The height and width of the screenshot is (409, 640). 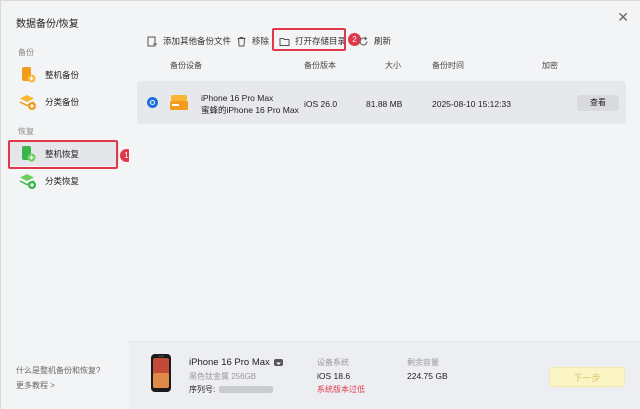 I want to click on row-device-owner: 蜜蜂的iPhone 16 Pro Max, so click(x=250, y=110).